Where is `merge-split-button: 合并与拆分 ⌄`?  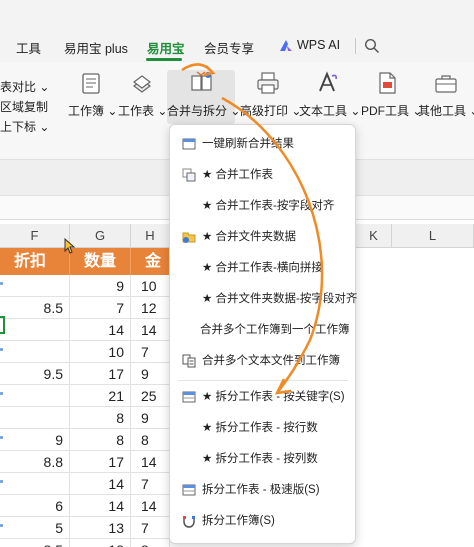 merge-split-button: 合并与拆分 ⌄ is located at coordinates (203, 97).